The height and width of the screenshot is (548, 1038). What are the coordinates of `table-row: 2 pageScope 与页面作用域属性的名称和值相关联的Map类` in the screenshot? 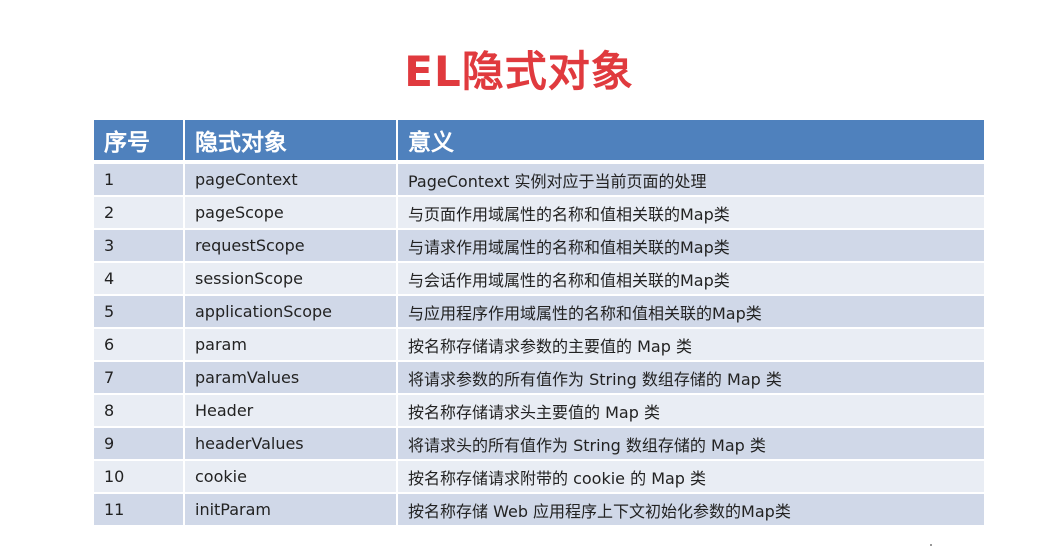 It's located at (539, 211).